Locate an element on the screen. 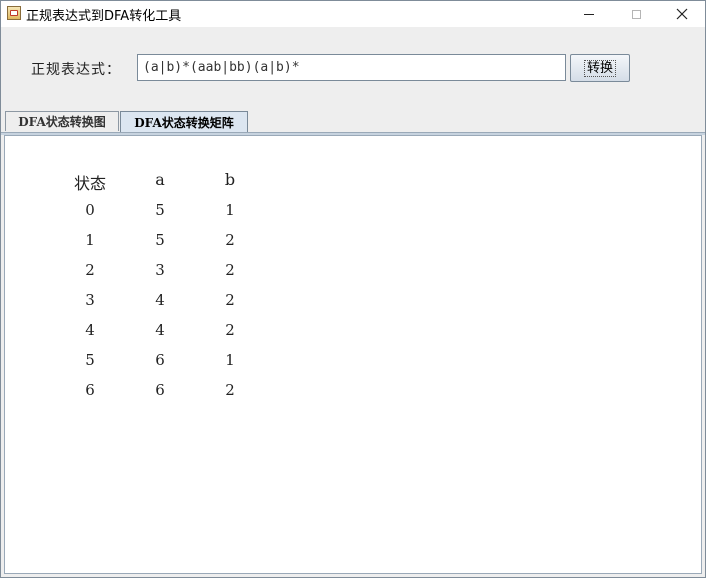 The image size is (706, 578). matrix-cell-state: 4 is located at coordinates (90, 330).